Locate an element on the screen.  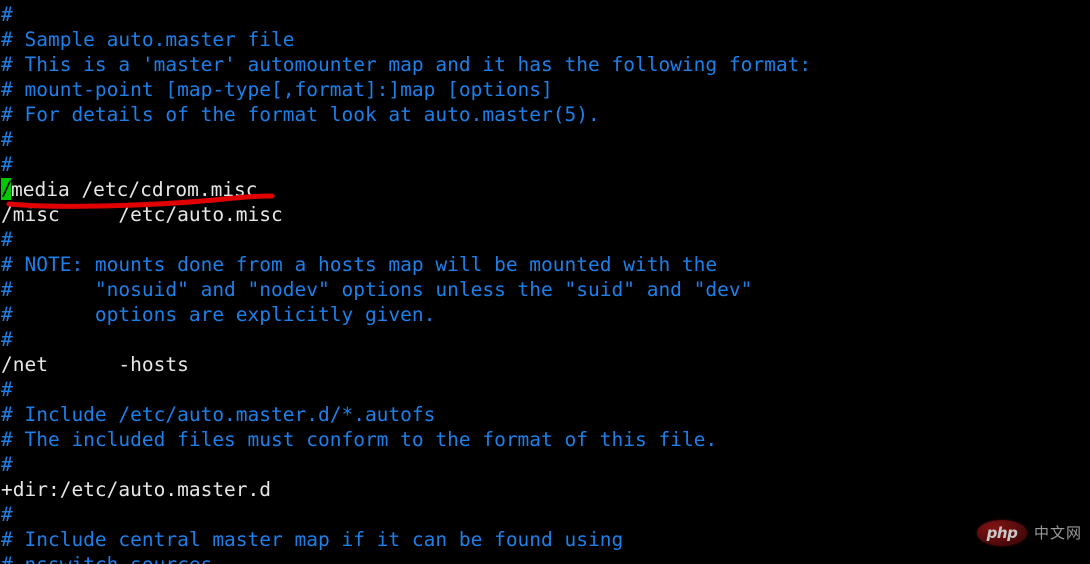
terminal-line-text: # Sample auto.master file is located at coordinates (148, 39).